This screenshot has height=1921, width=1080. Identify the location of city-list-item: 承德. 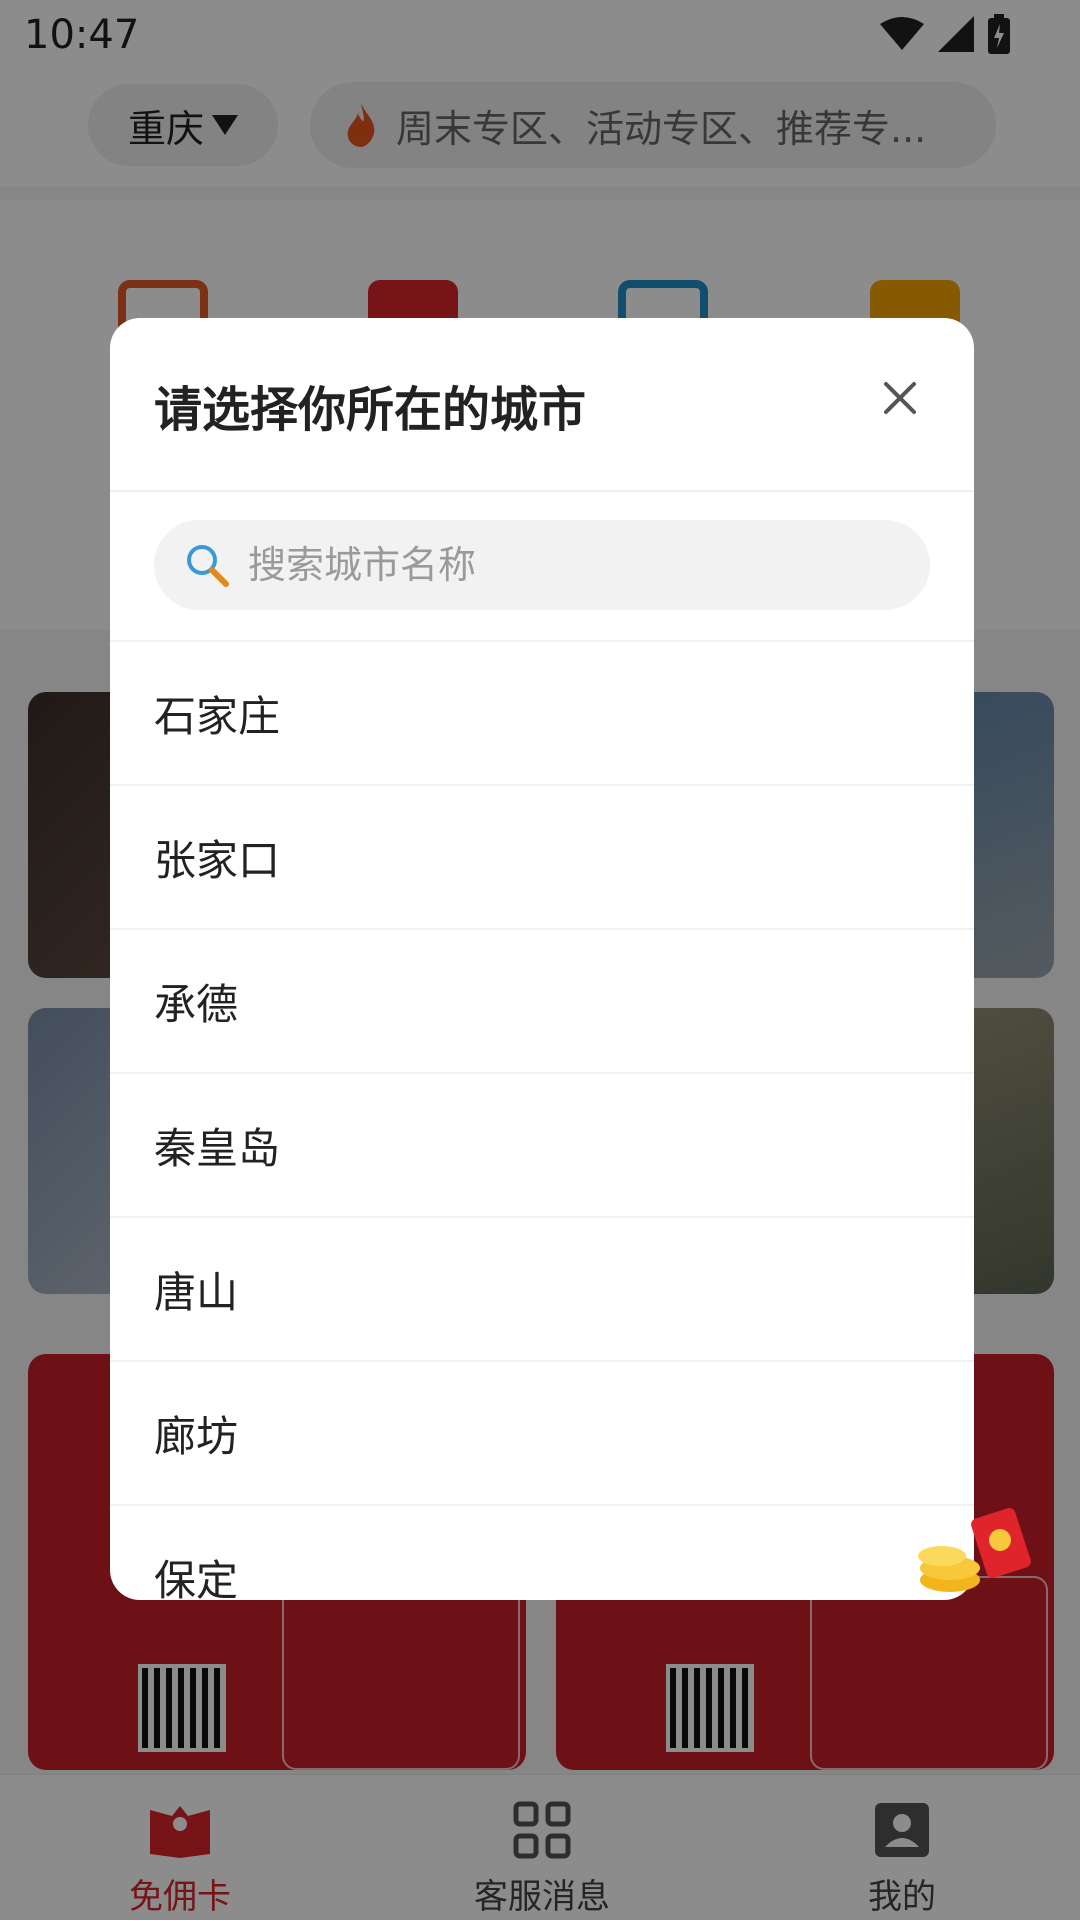
(542, 1000).